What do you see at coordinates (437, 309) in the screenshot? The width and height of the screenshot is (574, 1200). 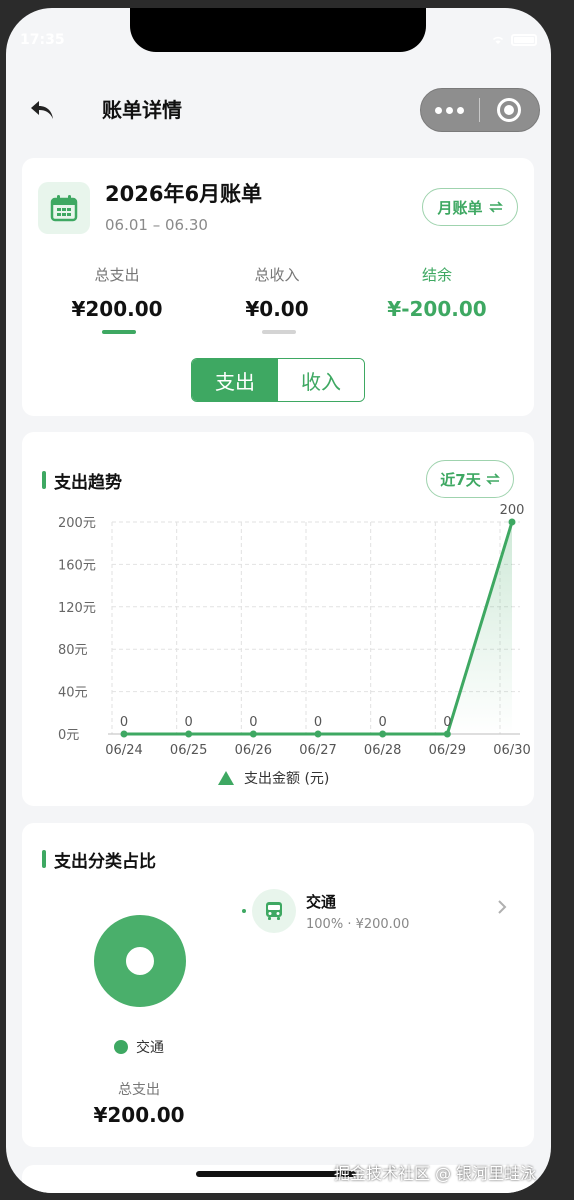 I see `balance-value: ¥-200.00` at bounding box center [437, 309].